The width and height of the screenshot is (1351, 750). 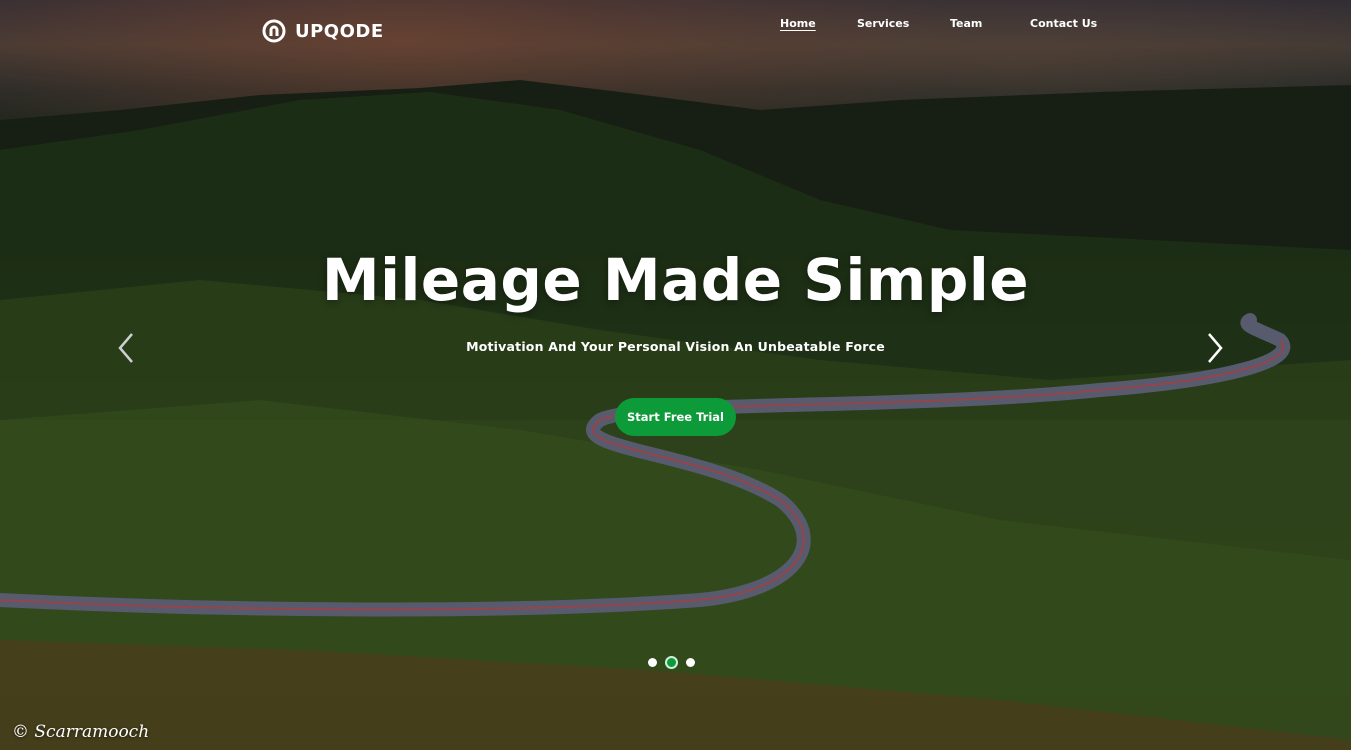 I want to click on nav-contact-link: Contact Us, so click(x=1063, y=23).